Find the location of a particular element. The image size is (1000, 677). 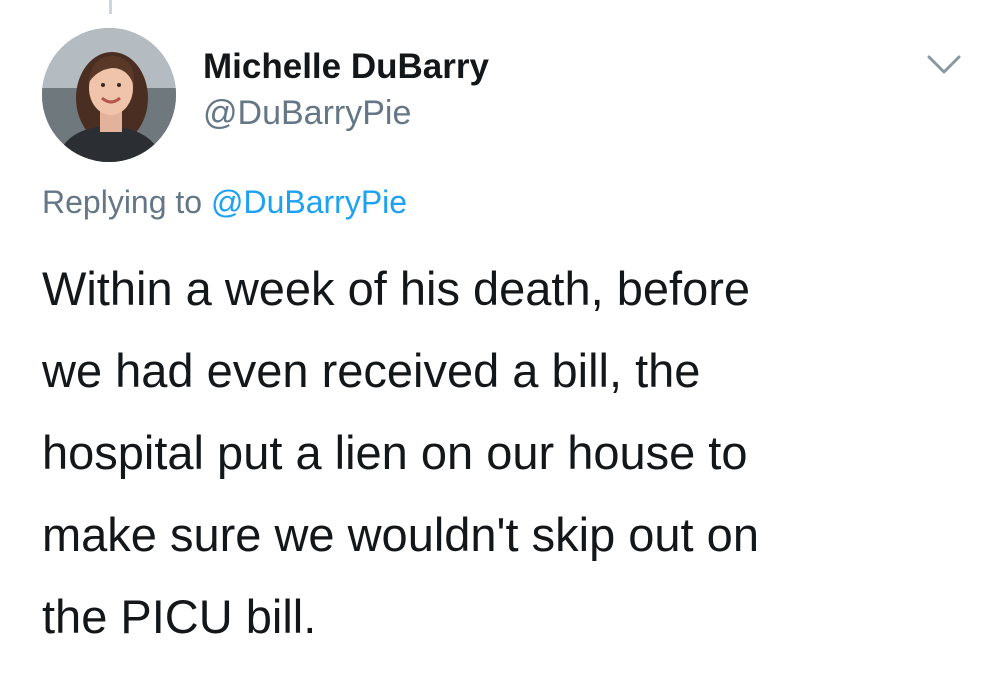

tweet-text-line: hospital put a lien on our house to is located at coordinates (395, 452).